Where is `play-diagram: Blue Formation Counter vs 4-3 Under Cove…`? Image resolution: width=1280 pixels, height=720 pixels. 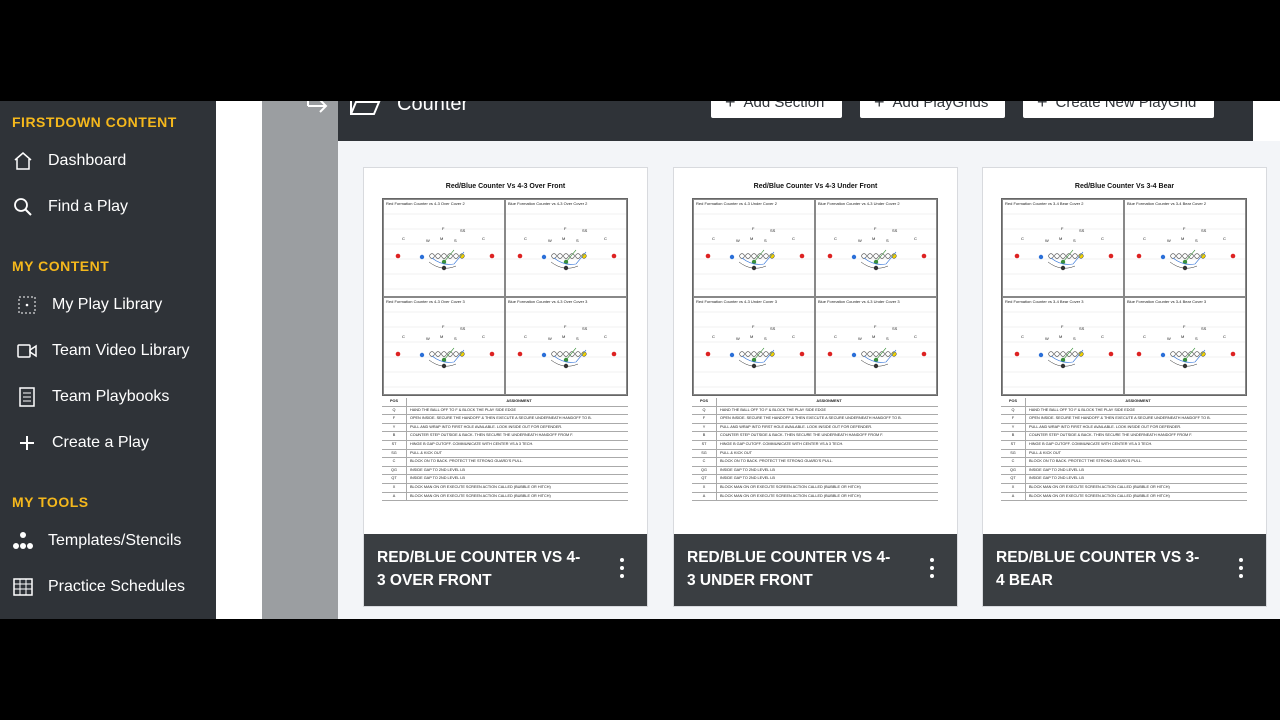
play-diagram: Blue Formation Counter vs 4-3 Under Cove… is located at coordinates (876, 346).